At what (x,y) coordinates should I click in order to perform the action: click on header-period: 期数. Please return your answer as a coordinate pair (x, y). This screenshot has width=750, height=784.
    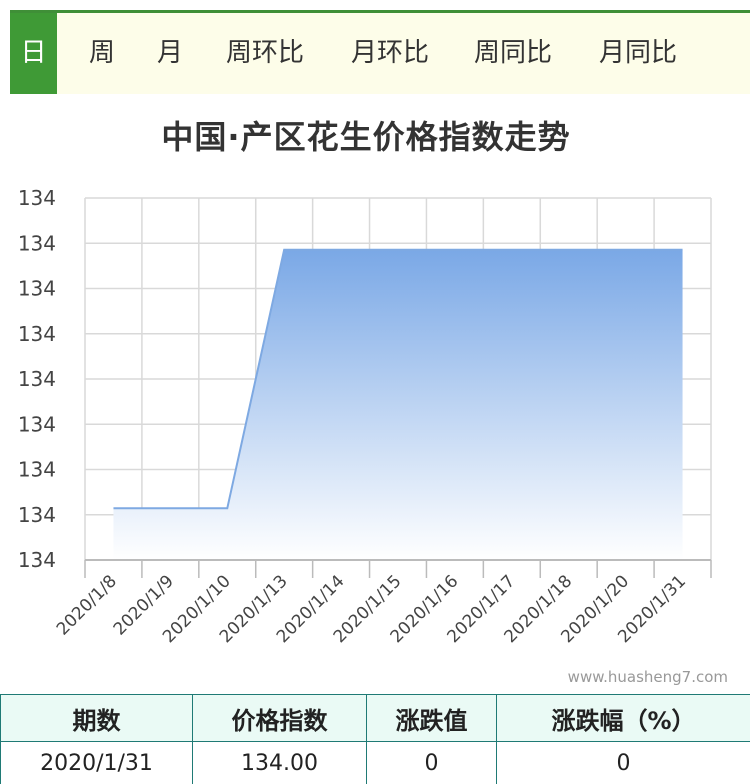
    Looking at the image, I should click on (96, 718).